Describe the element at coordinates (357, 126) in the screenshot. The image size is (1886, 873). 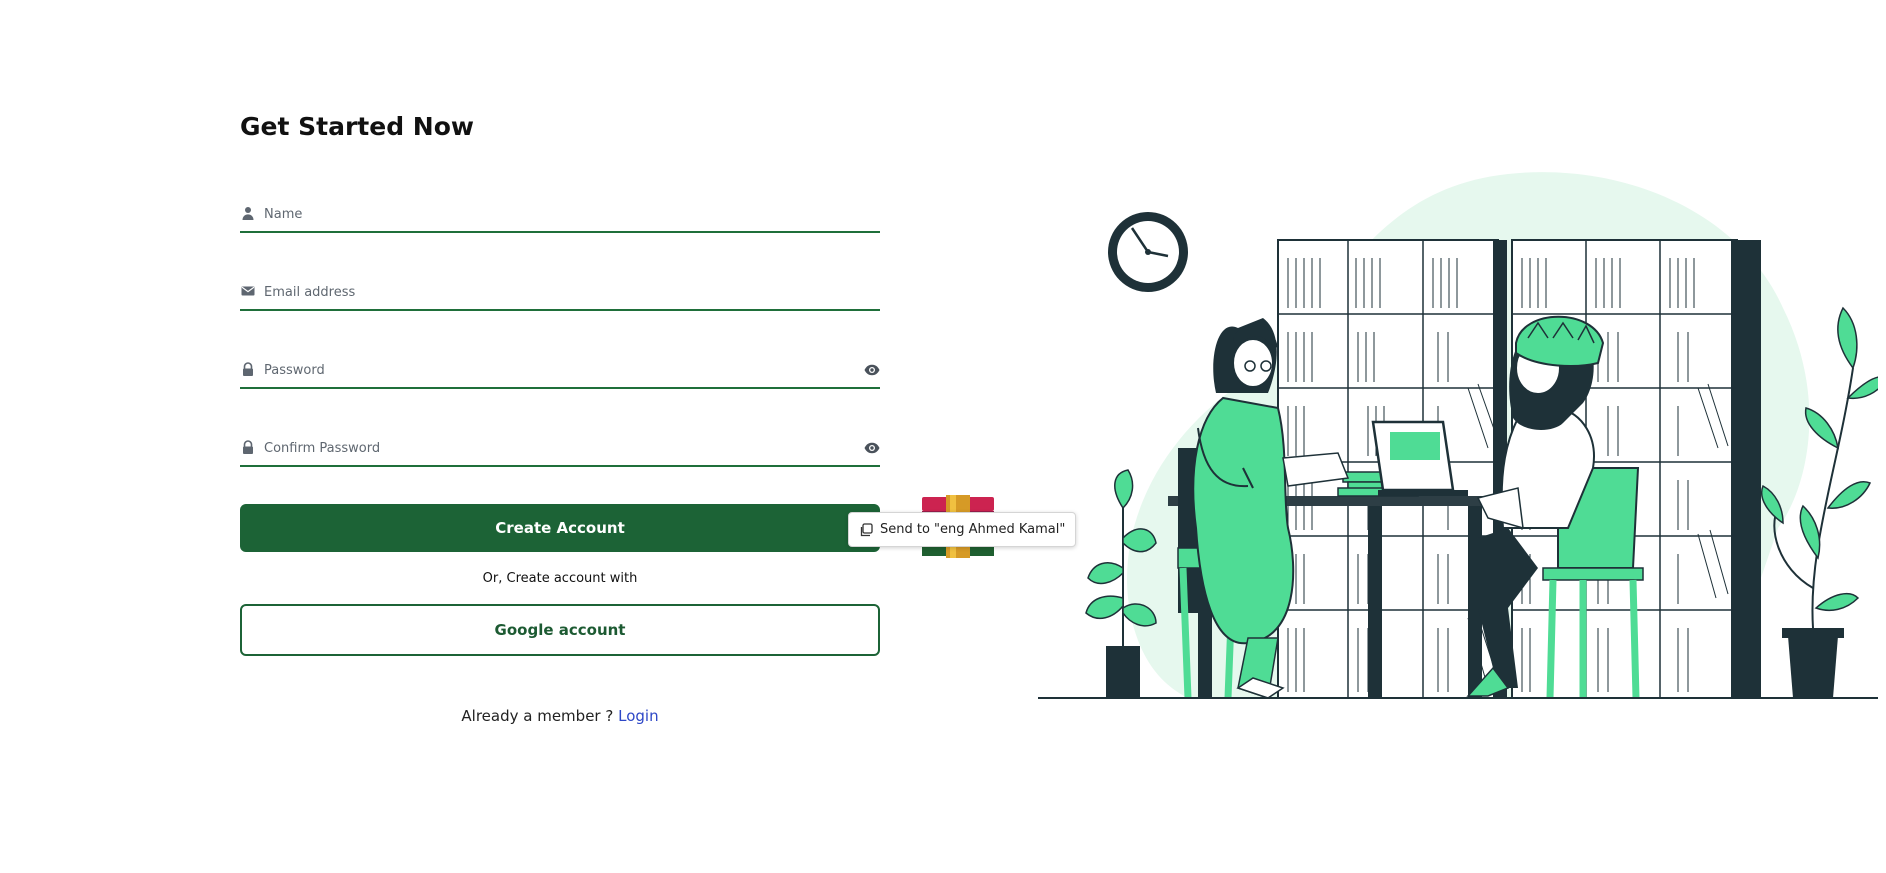
I see `page-title: Get Started Now` at that location.